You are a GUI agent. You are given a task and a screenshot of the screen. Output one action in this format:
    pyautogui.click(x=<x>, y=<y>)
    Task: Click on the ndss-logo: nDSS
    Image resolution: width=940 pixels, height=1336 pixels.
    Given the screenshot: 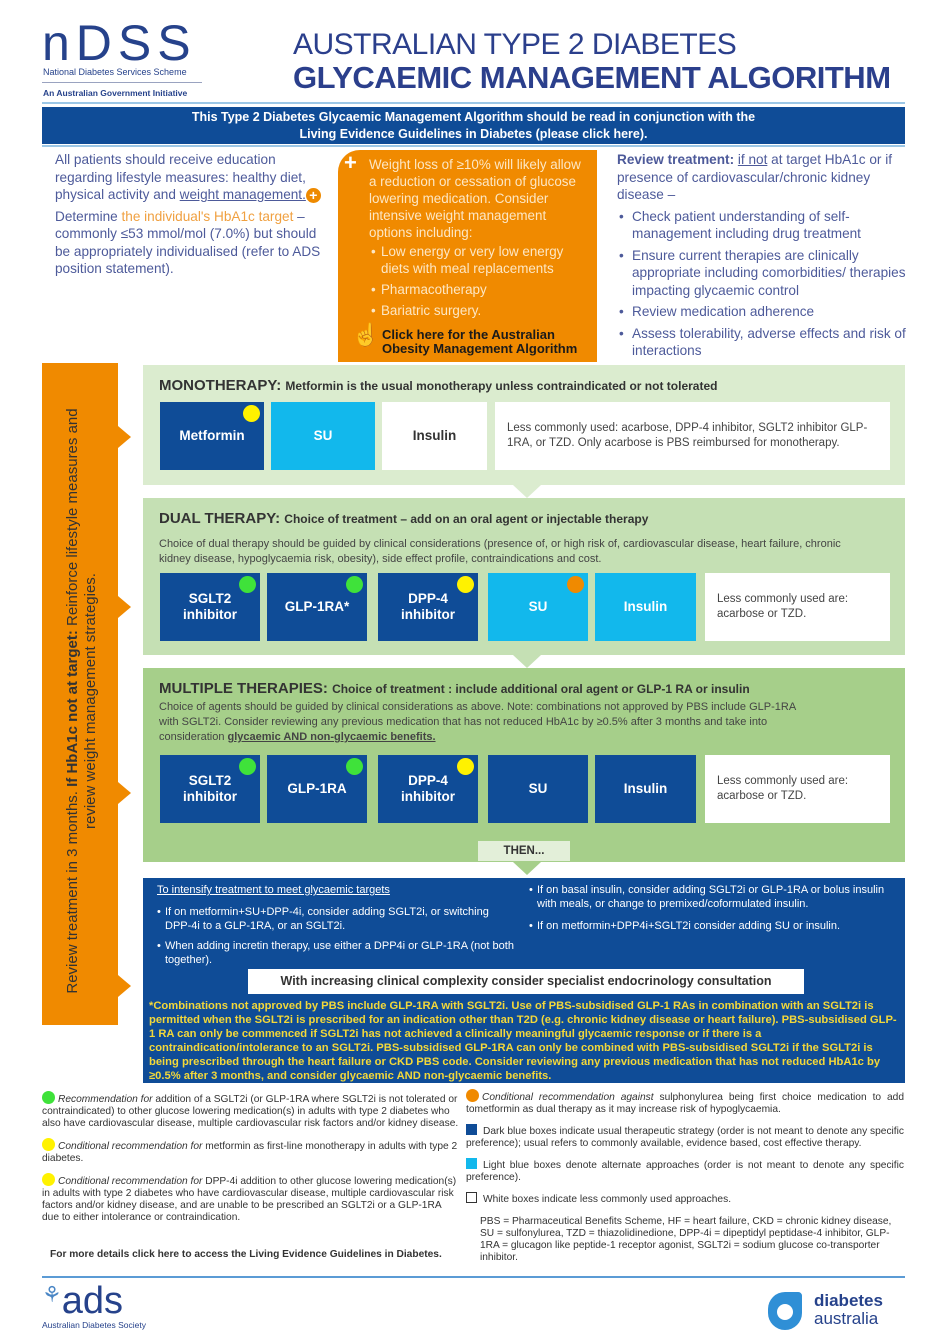 What is the action you would take?
    pyautogui.click(x=119, y=43)
    